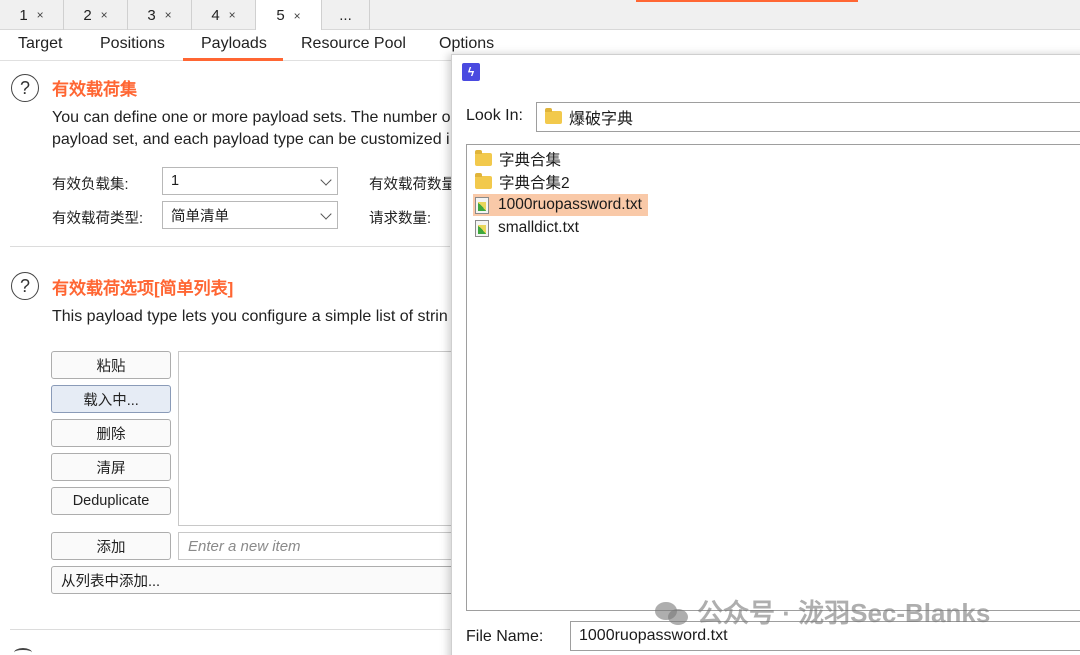  What do you see at coordinates (538, 227) in the screenshot?
I see `file-name: smalldict.txt` at bounding box center [538, 227].